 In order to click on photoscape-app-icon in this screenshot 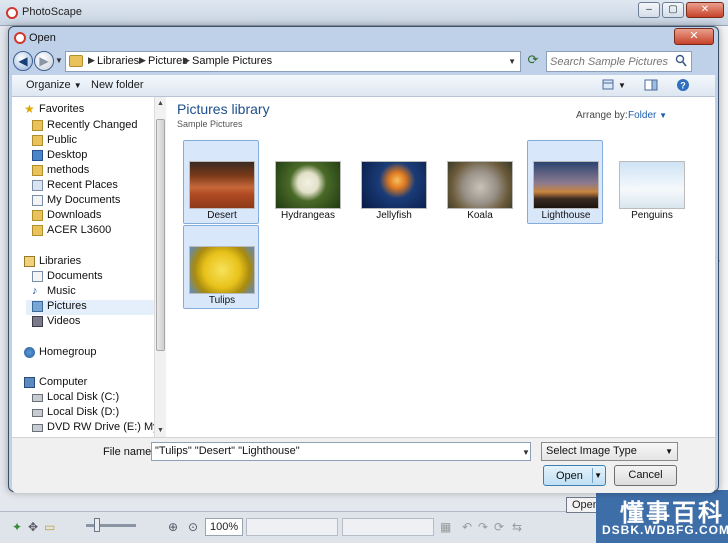, I will do `click(12, 13)`.